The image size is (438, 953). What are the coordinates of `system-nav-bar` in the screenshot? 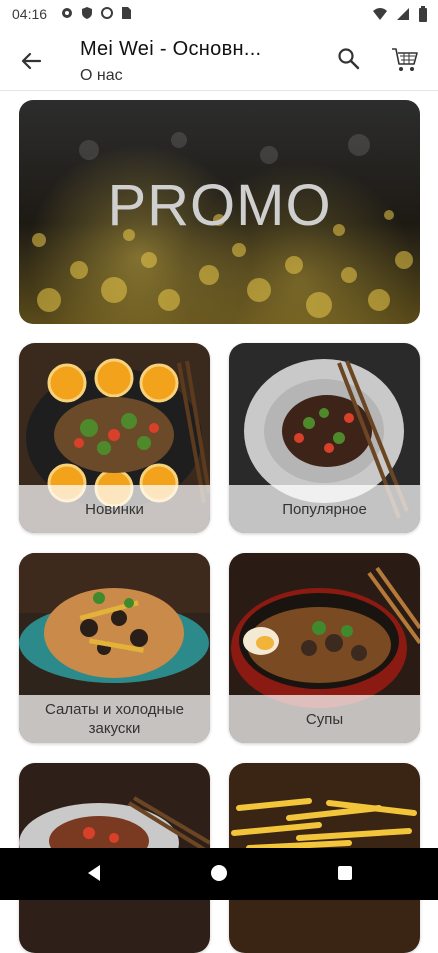 It's located at (219, 874).